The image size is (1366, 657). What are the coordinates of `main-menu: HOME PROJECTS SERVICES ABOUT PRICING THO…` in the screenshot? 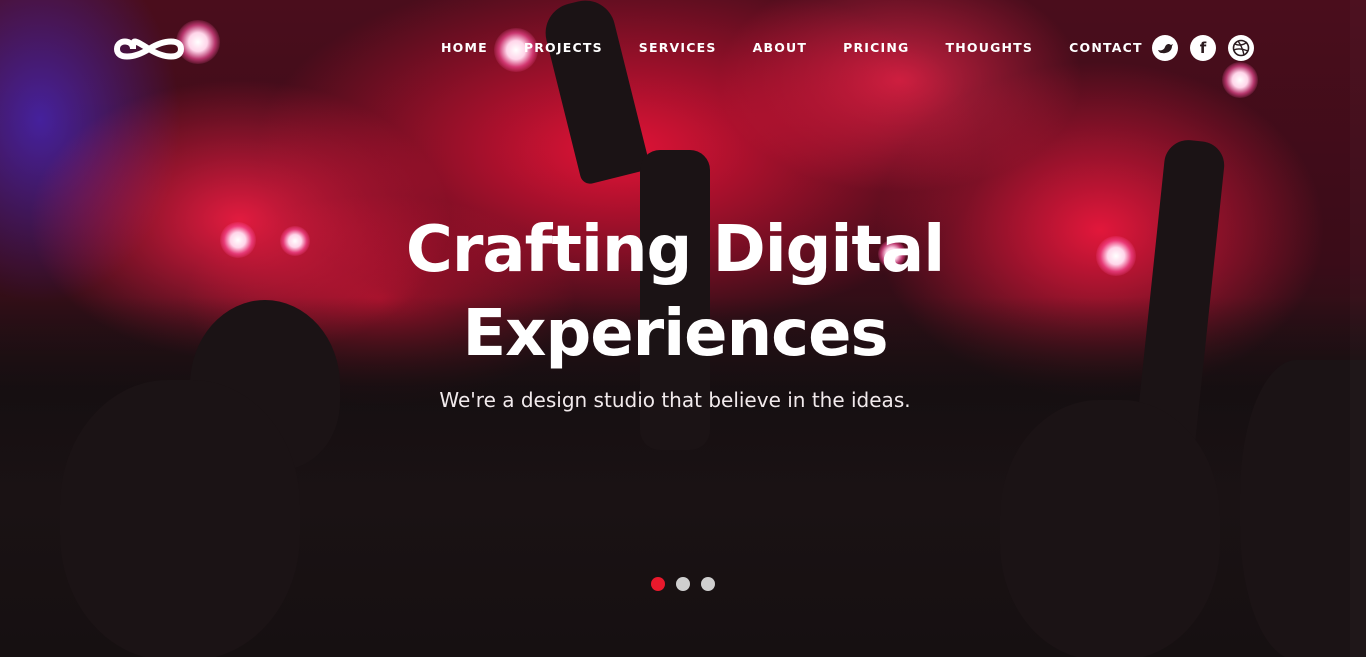 It's located at (810, 47).